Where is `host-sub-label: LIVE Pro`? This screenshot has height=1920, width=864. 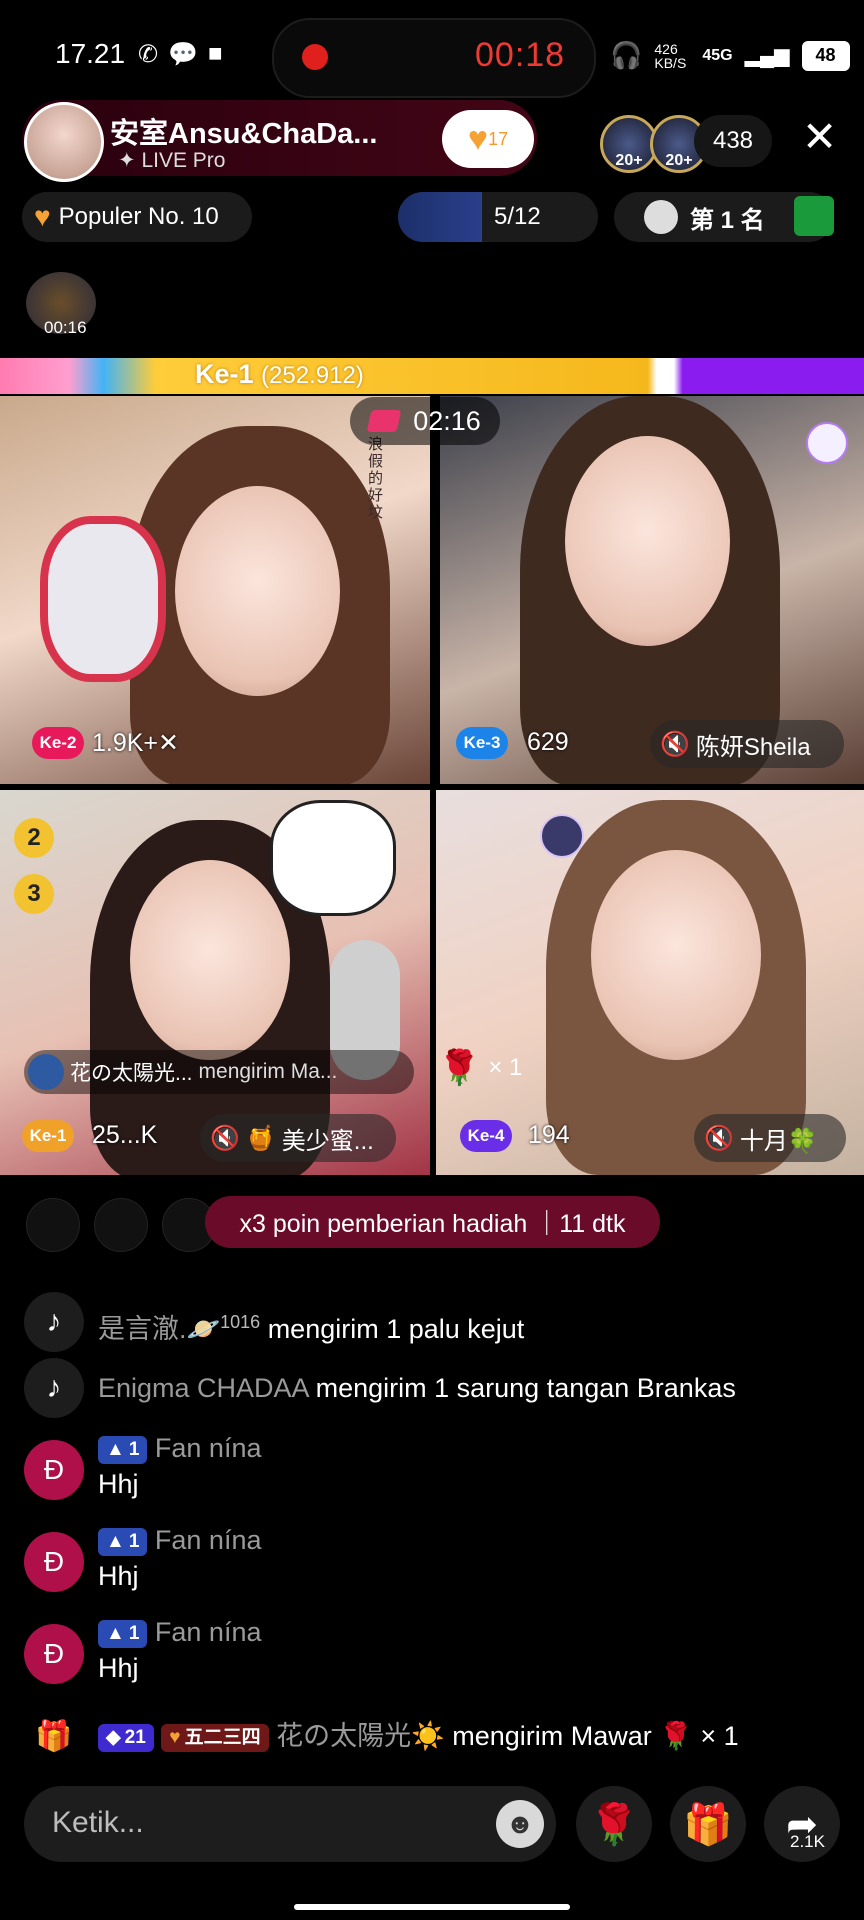
host-sub-label: LIVE Pro is located at coordinates (183, 160).